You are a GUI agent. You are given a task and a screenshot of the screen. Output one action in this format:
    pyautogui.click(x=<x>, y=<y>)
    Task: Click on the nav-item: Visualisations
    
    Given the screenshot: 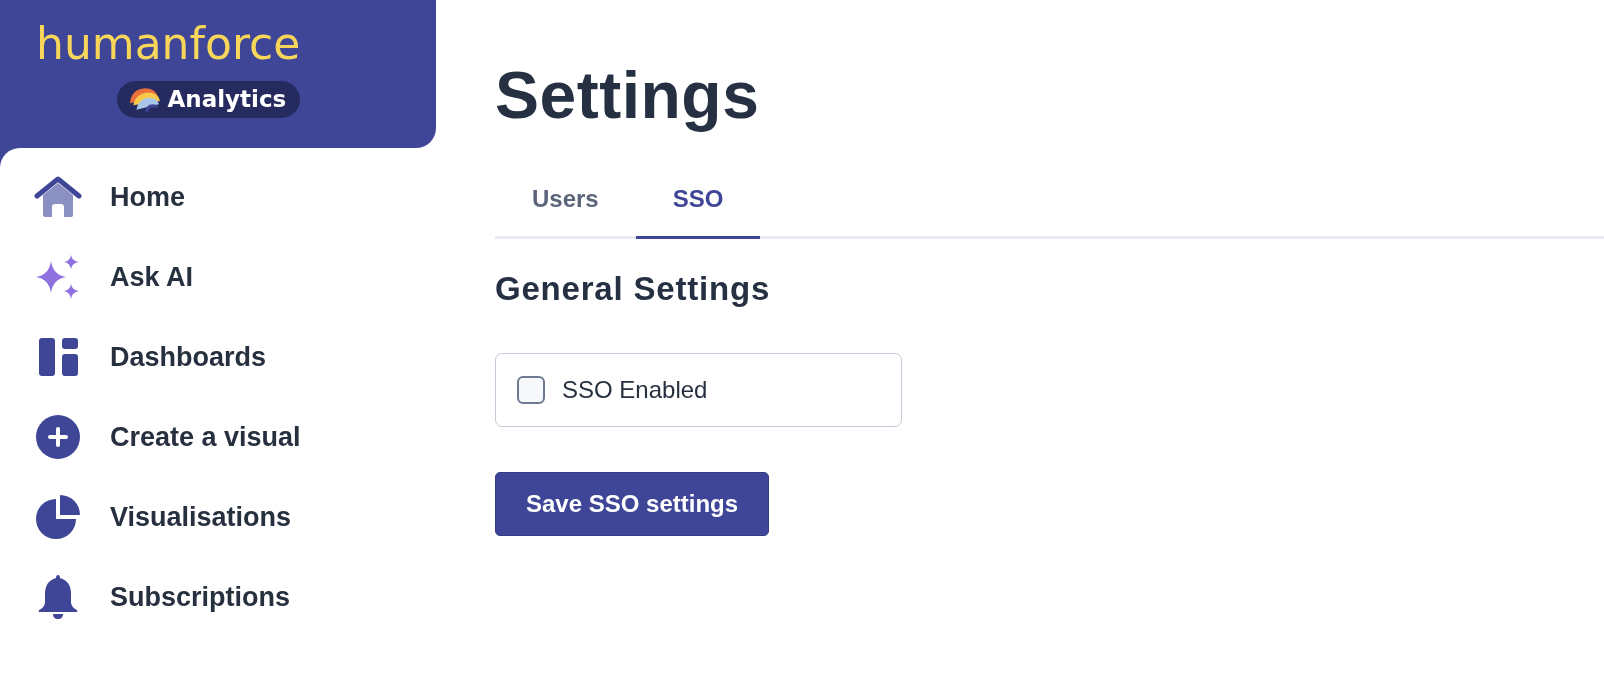 What is the action you would take?
    pyautogui.click(x=151, y=517)
    